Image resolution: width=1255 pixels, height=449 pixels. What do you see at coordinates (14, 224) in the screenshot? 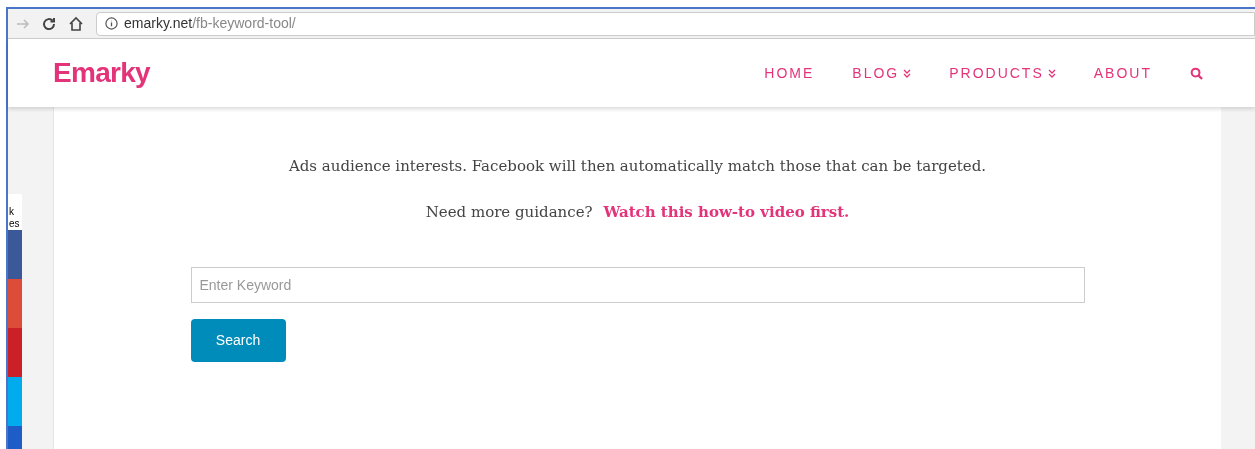
I see `share-count-text: es` at bounding box center [14, 224].